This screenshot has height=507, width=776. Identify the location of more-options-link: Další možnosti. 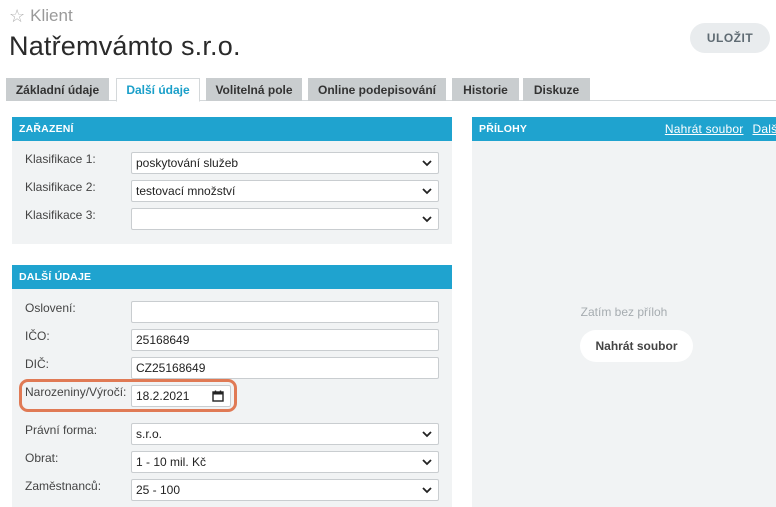
(764, 129).